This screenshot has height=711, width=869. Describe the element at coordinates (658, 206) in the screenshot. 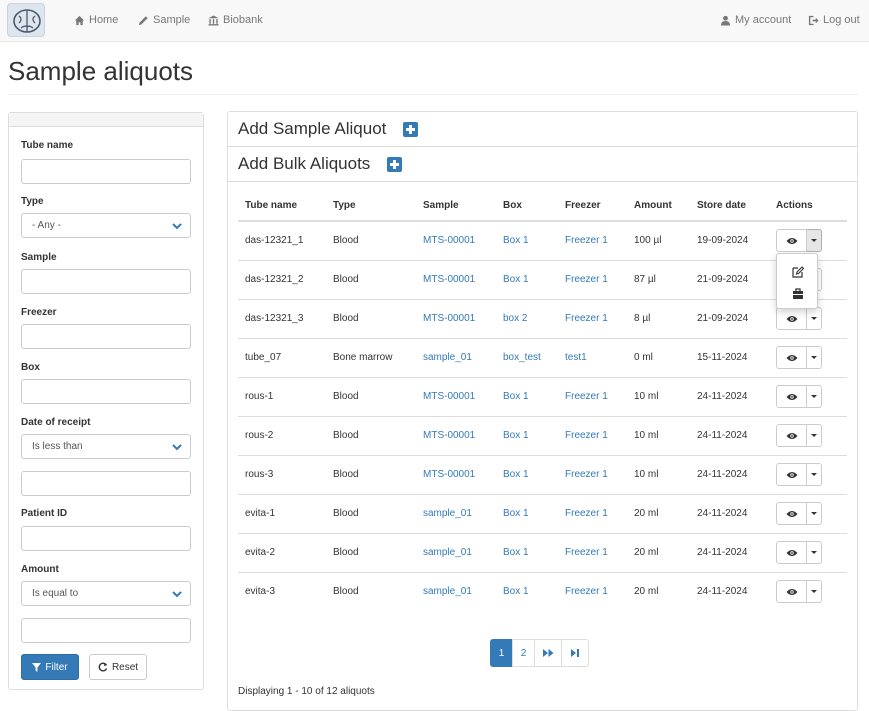

I see `column-header: Amount` at that location.